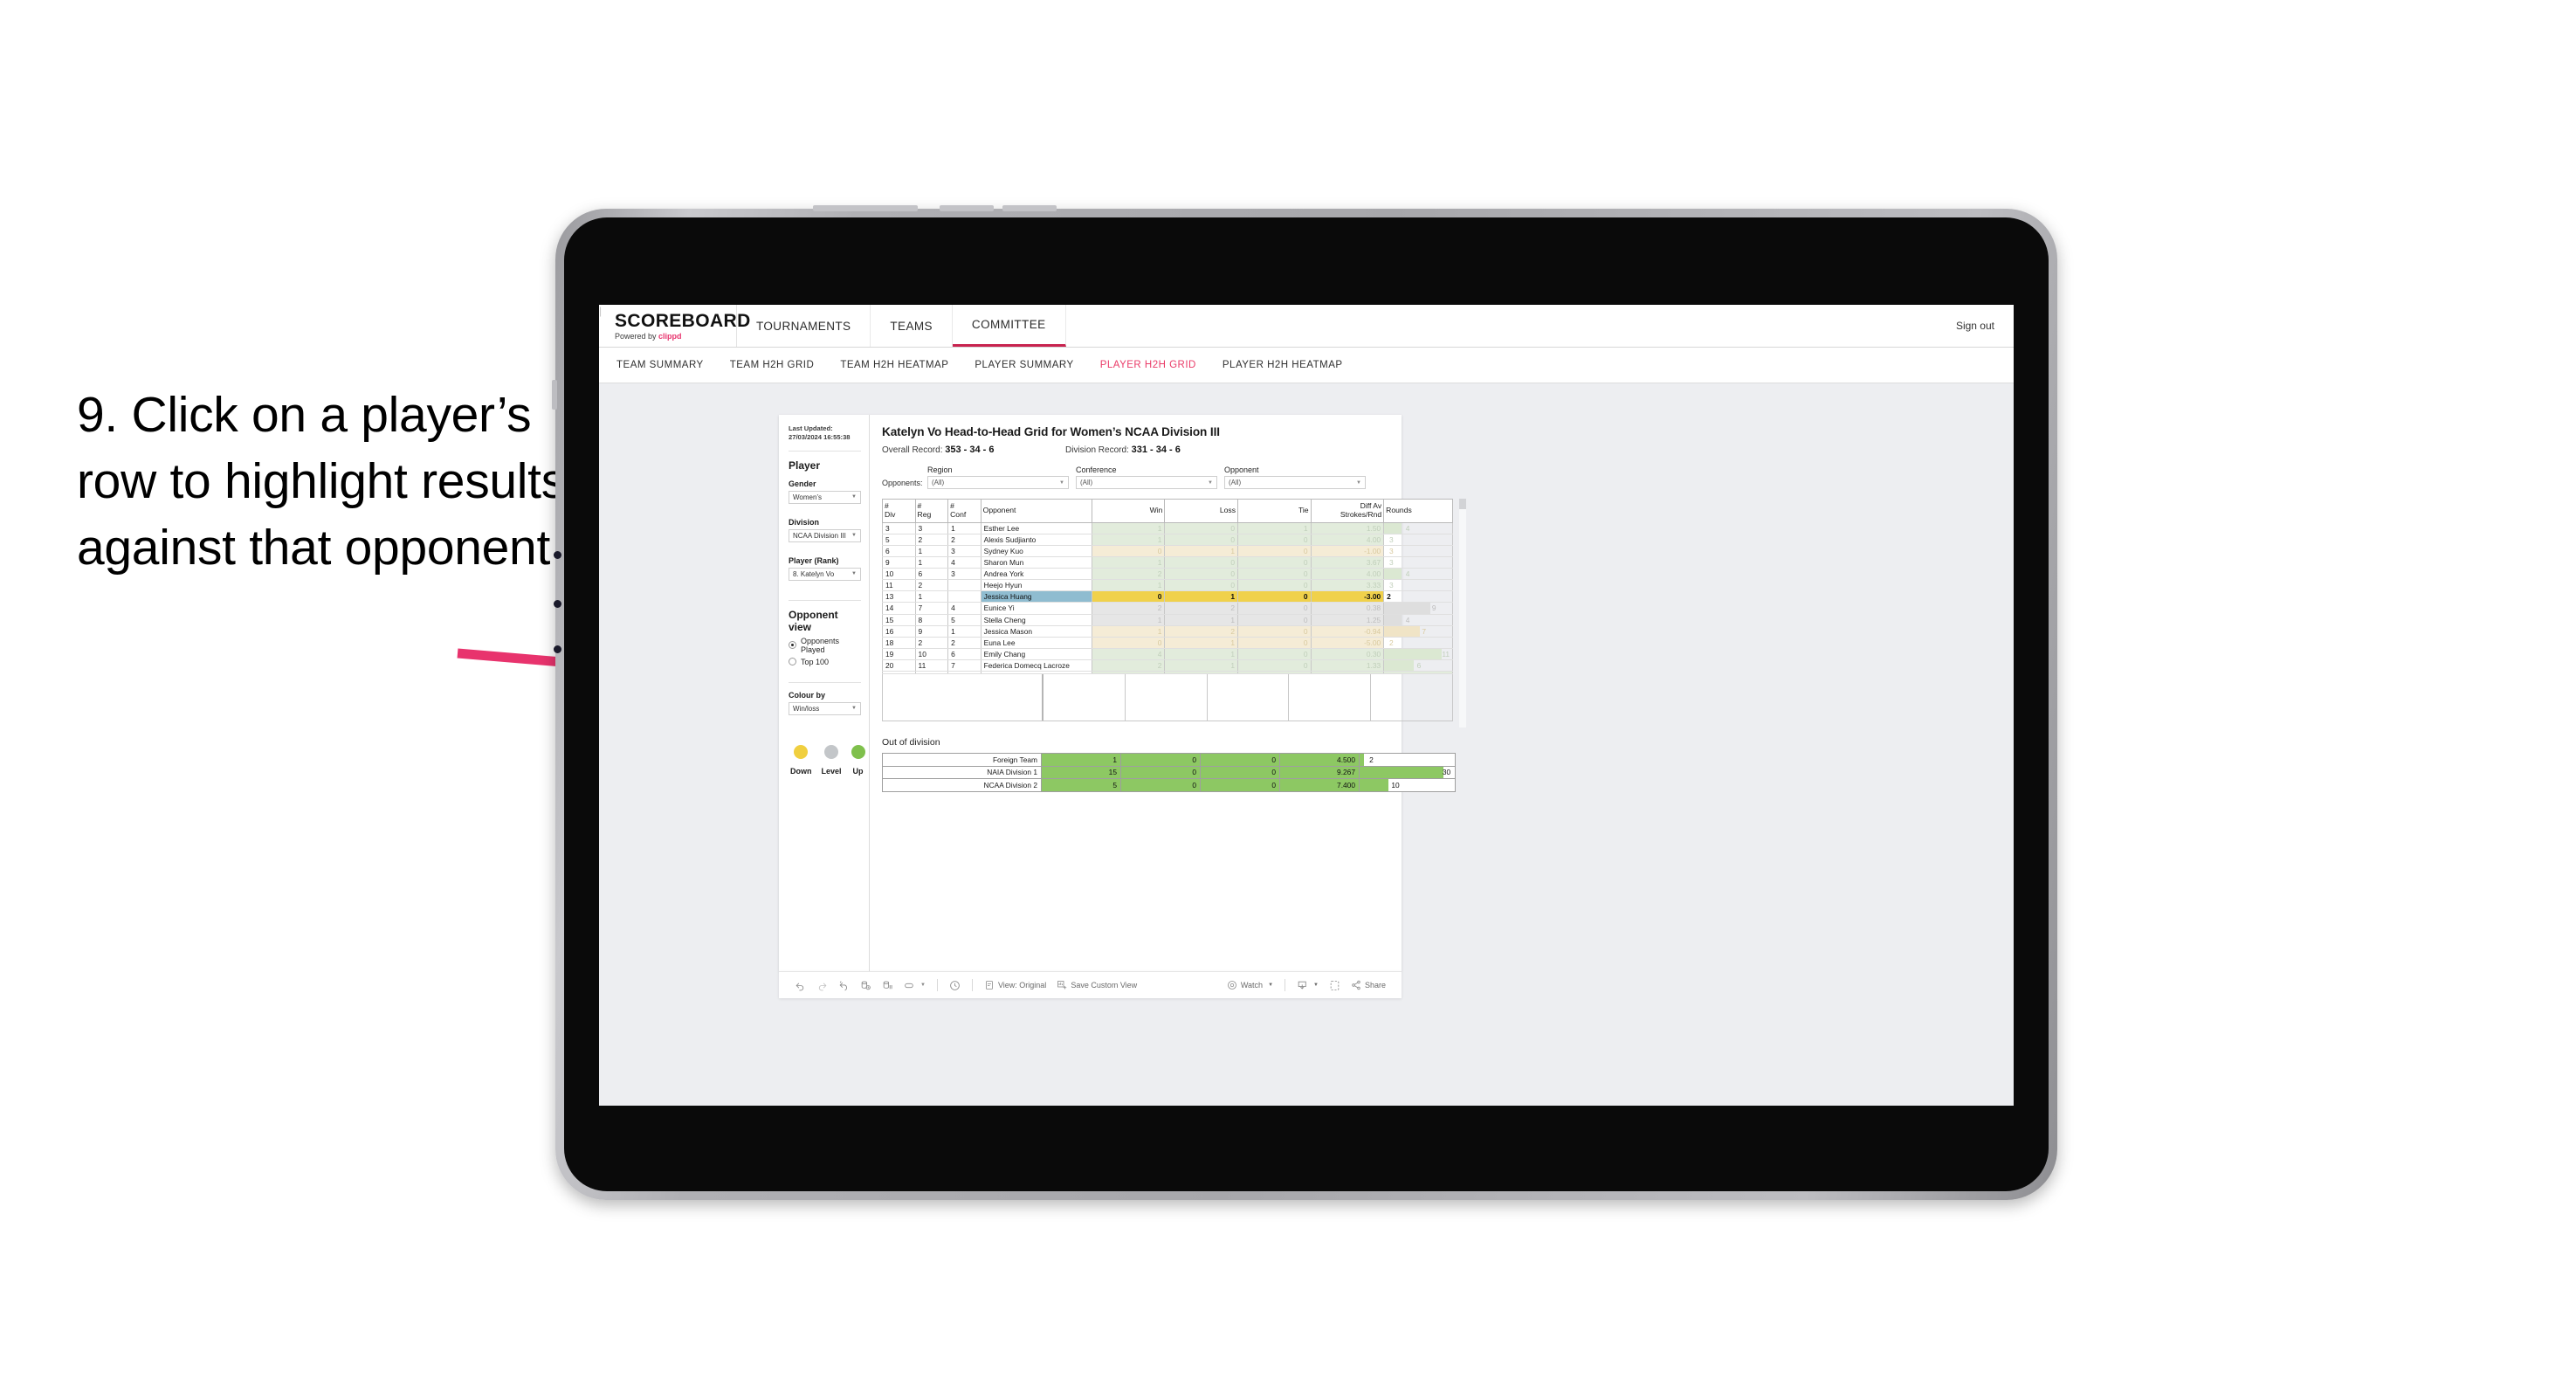  Describe the element at coordinates (1446, 773) in the screenshot. I see `ood-rounds-value: 30` at that location.